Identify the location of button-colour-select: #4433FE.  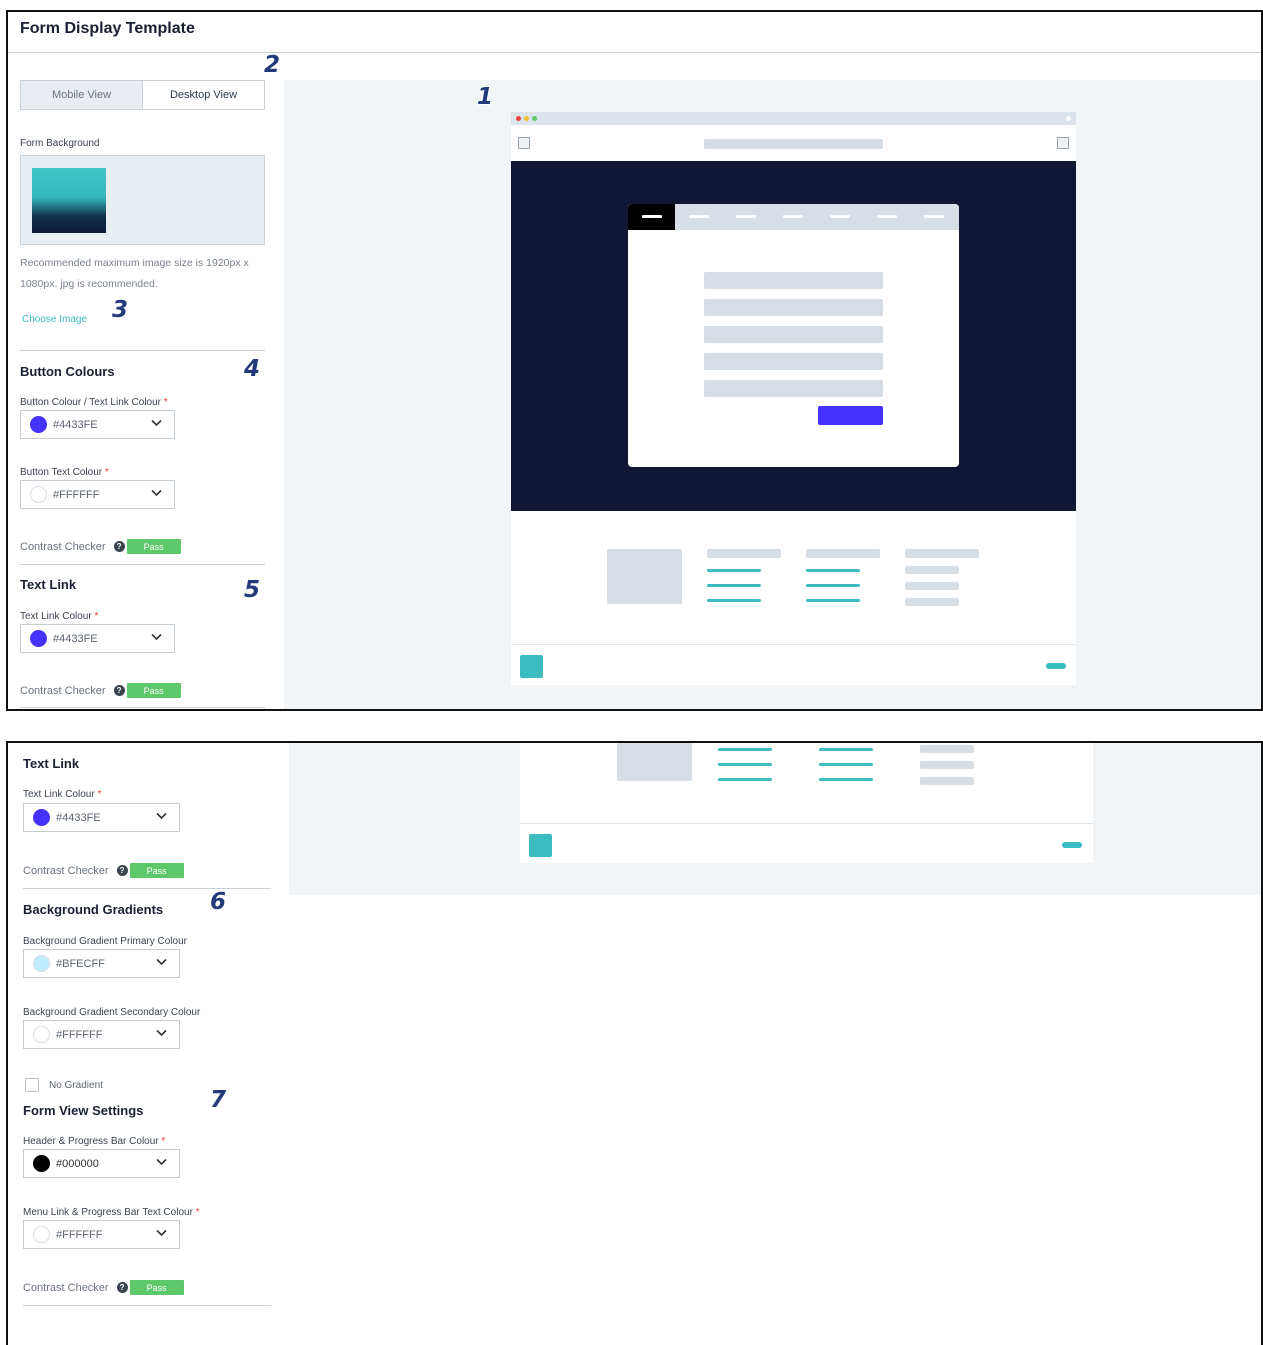
(97, 424).